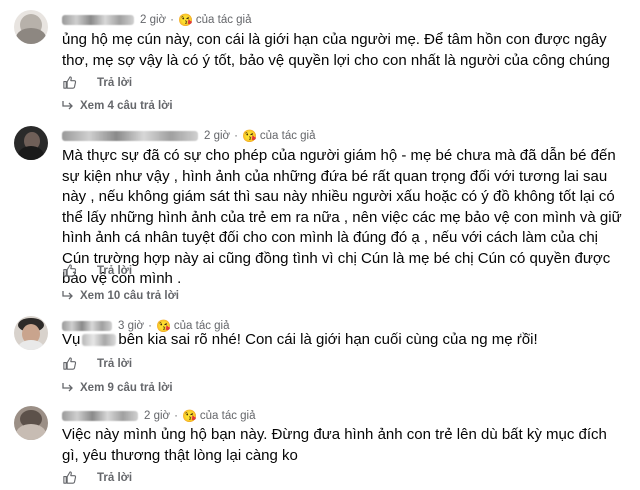 The width and height of the screenshot is (640, 490). Describe the element at coordinates (525, 335) in the screenshot. I see `more-options-icon: ···` at that location.